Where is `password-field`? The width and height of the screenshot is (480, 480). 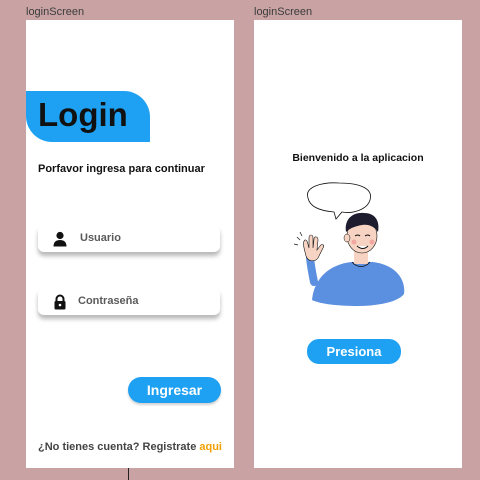
password-field is located at coordinates (129, 301).